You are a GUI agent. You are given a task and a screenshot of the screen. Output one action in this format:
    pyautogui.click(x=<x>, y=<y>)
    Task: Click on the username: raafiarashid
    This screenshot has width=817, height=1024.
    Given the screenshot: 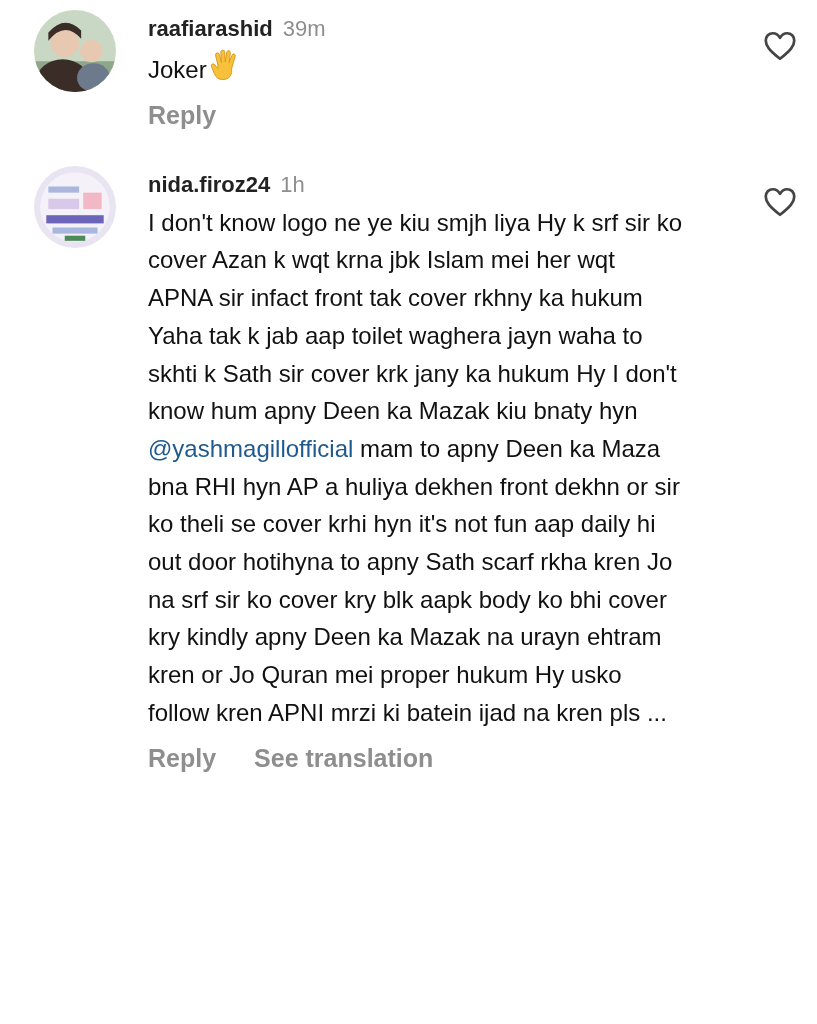 What is the action you would take?
    pyautogui.click(x=210, y=29)
    